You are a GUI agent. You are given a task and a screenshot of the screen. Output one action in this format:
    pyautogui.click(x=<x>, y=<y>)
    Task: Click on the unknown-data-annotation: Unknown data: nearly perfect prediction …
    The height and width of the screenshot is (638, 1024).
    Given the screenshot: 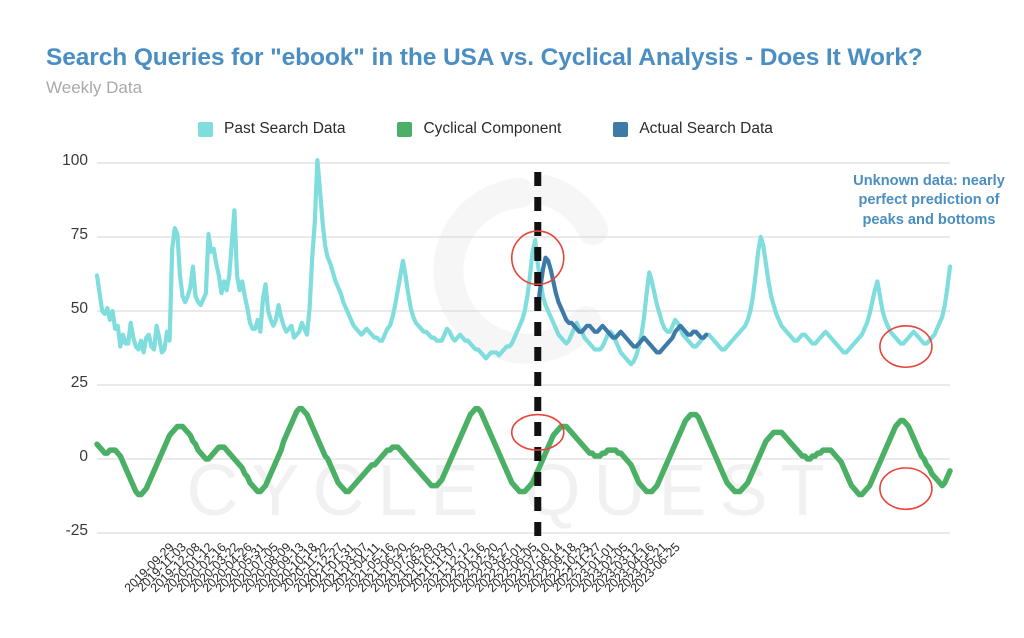 What is the action you would take?
    pyautogui.click(x=929, y=200)
    